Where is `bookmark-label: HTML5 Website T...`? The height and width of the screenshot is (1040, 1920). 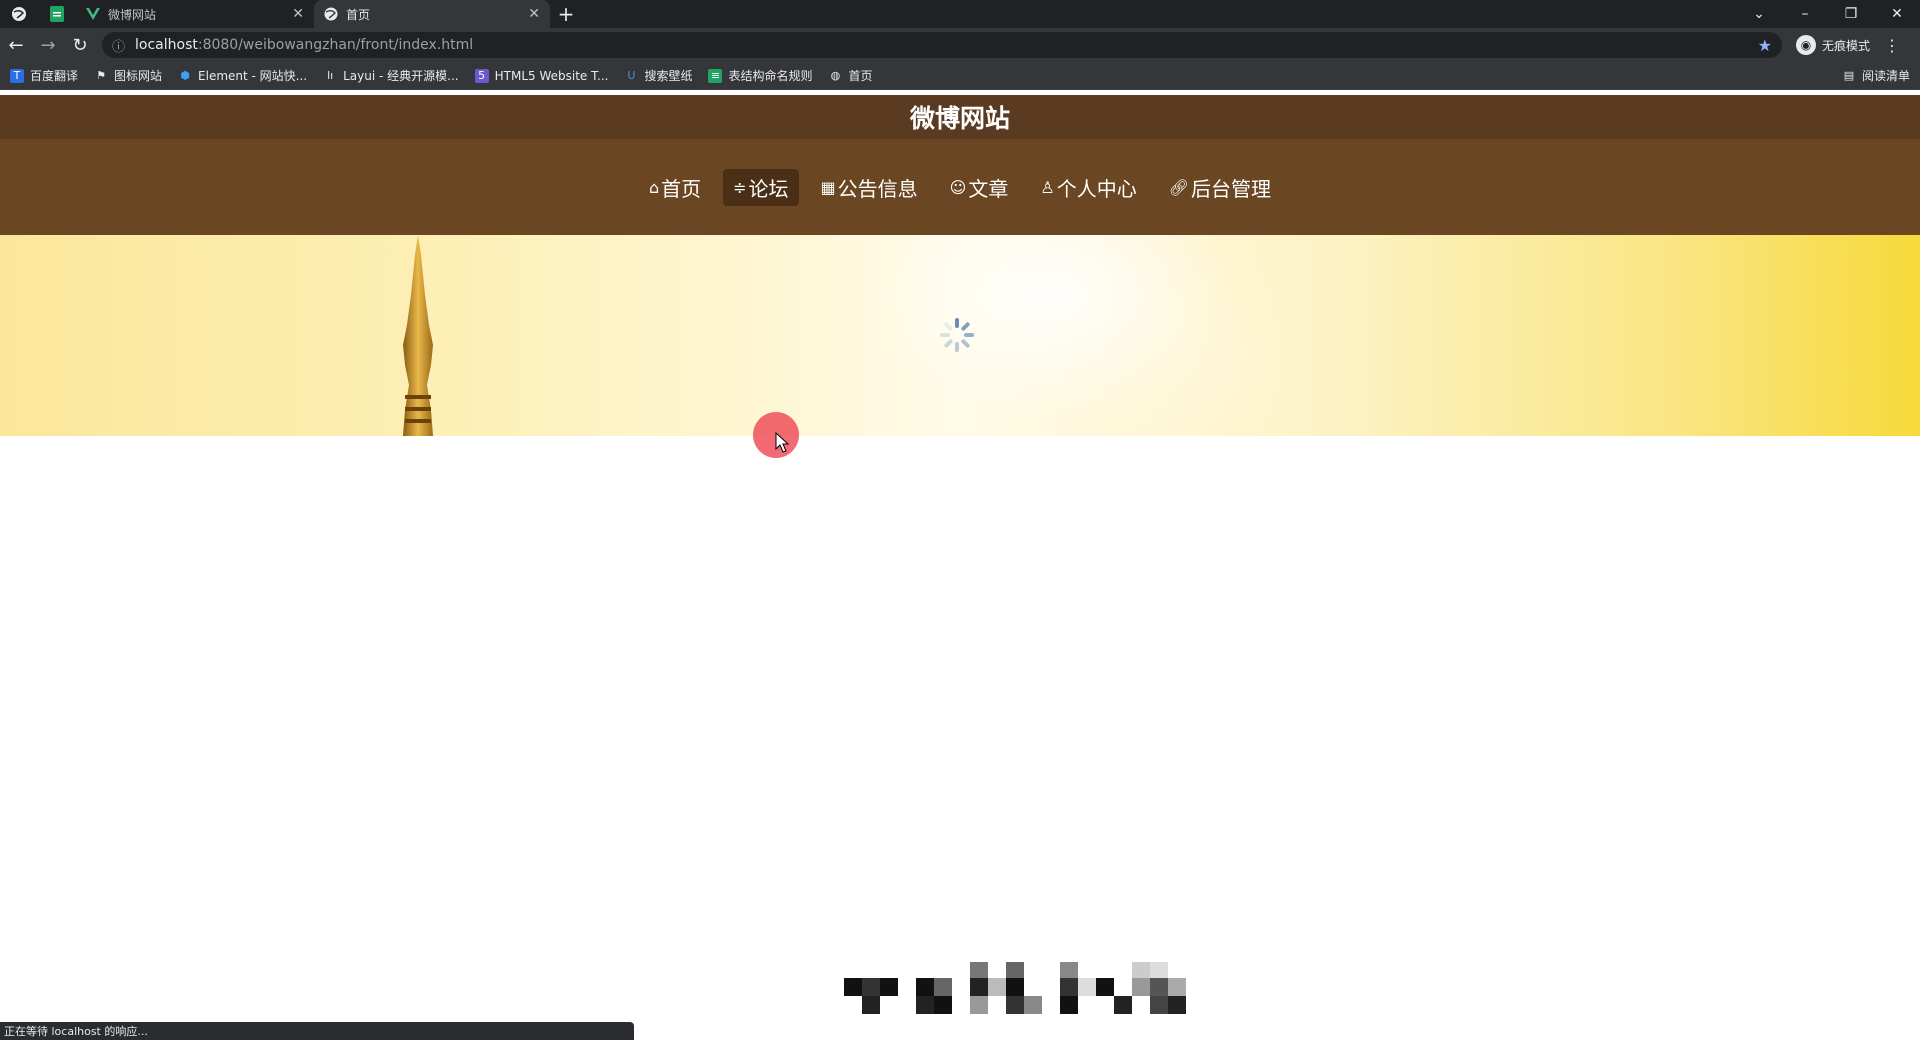 bookmark-label: HTML5 Website T... is located at coordinates (551, 75).